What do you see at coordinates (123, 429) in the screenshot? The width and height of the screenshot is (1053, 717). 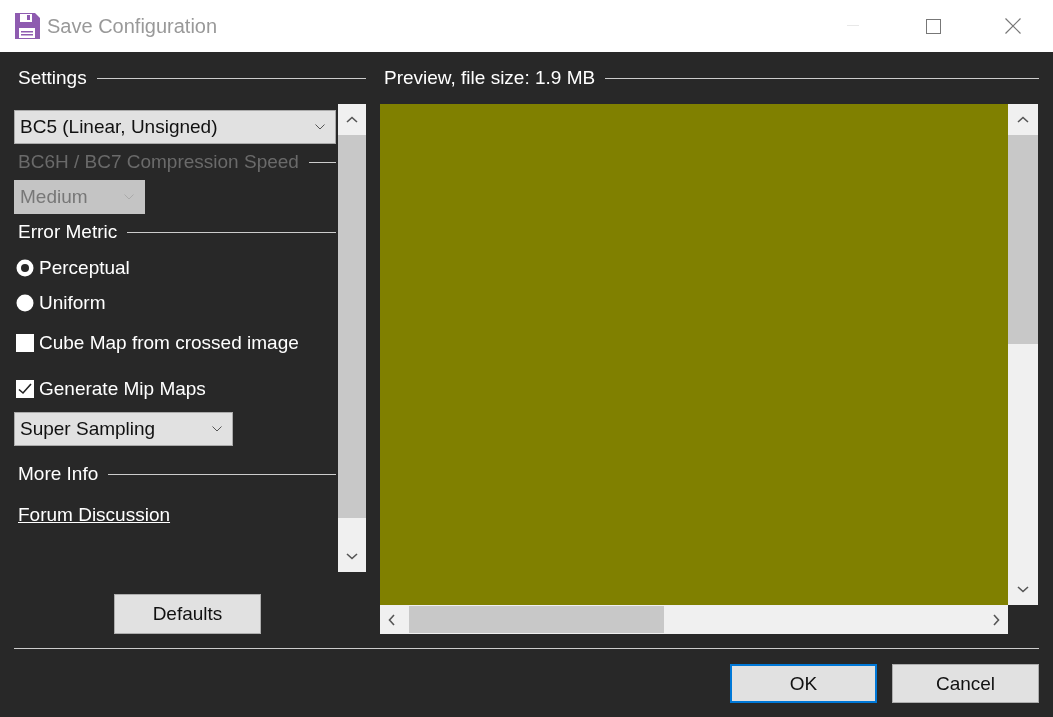 I see `filter-dropdown: Super Sampling` at bounding box center [123, 429].